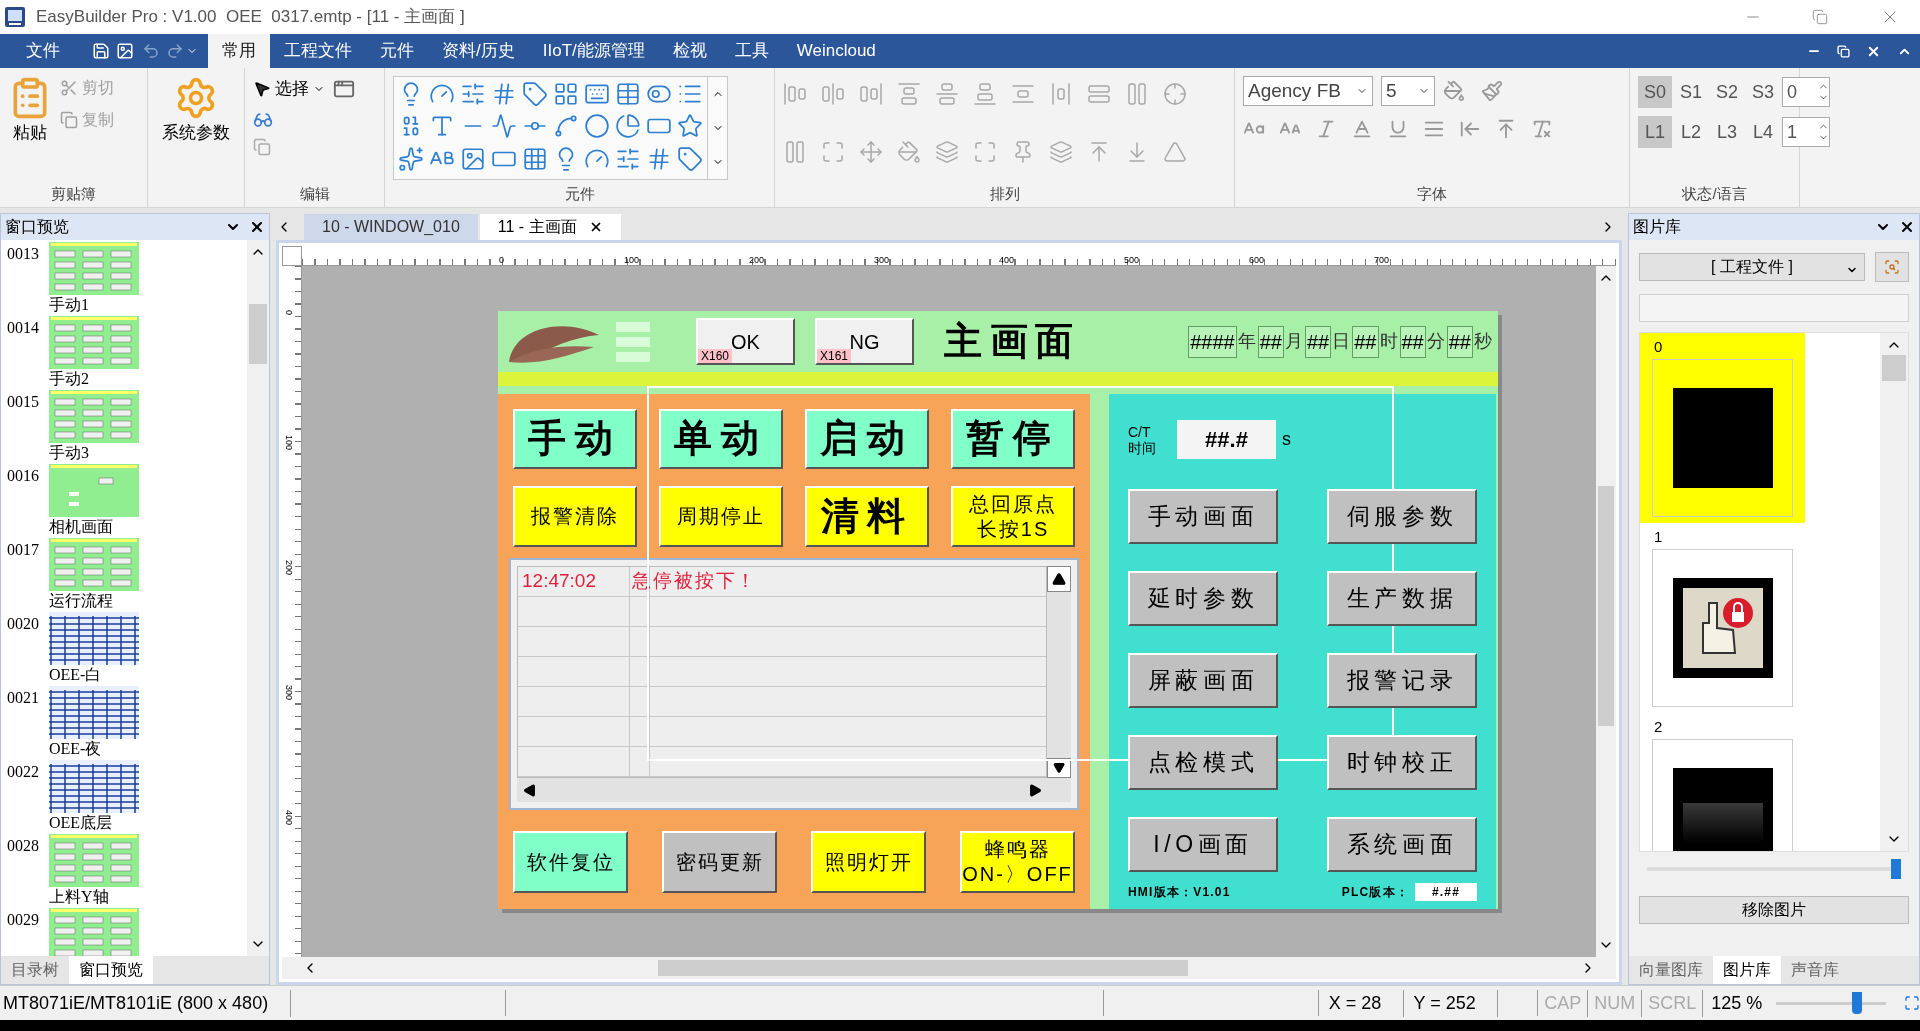 The image size is (1920, 1031). Describe the element at coordinates (1402, 516) in the screenshot. I see `nav-button: 伺服参数` at that location.